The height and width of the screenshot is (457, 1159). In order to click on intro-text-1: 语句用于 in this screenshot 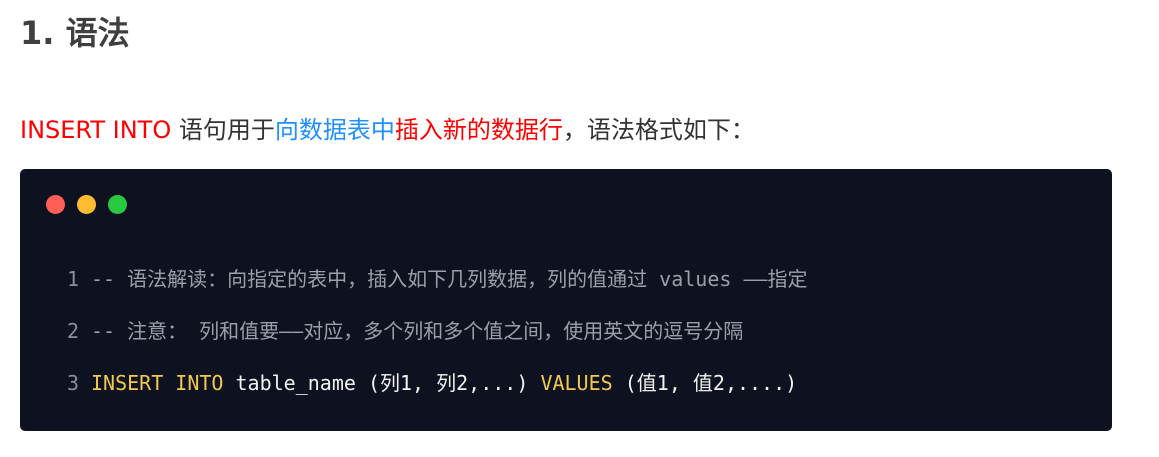, I will do `click(223, 130)`.